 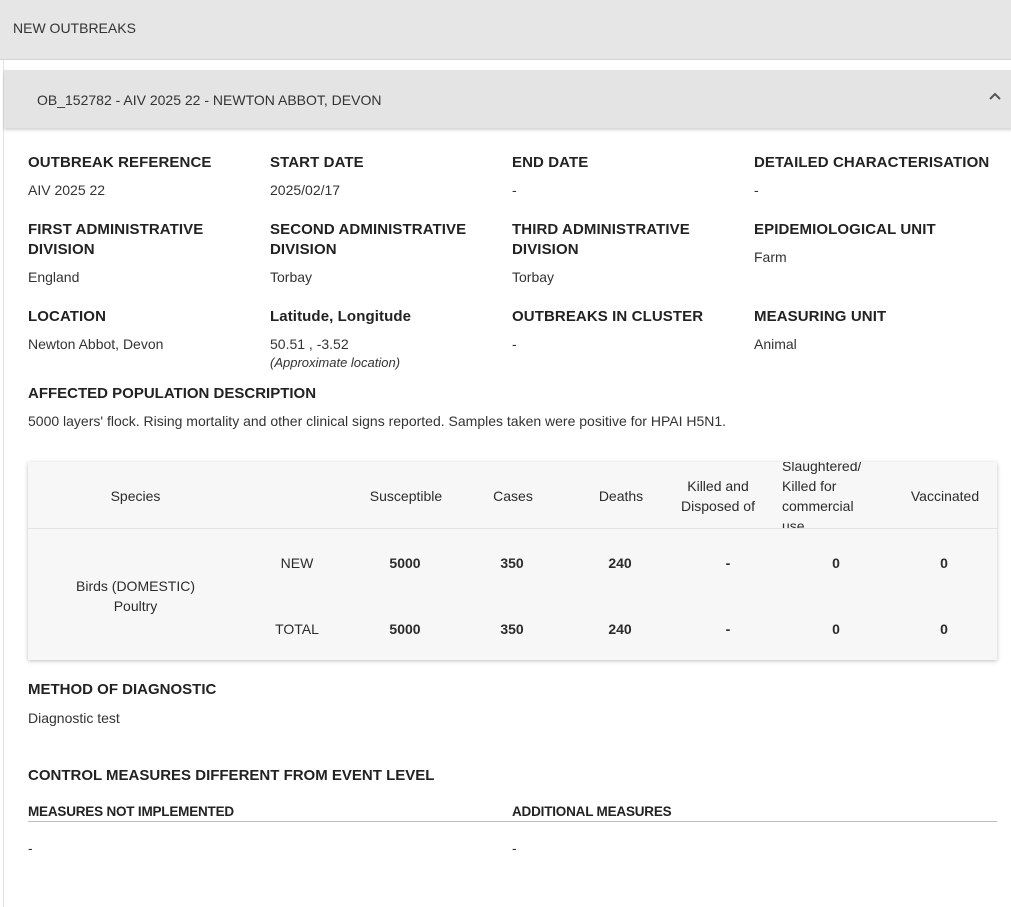 I want to click on method-diagnostic-label: METHOD OF DIAGNOSTIC, so click(x=122, y=689).